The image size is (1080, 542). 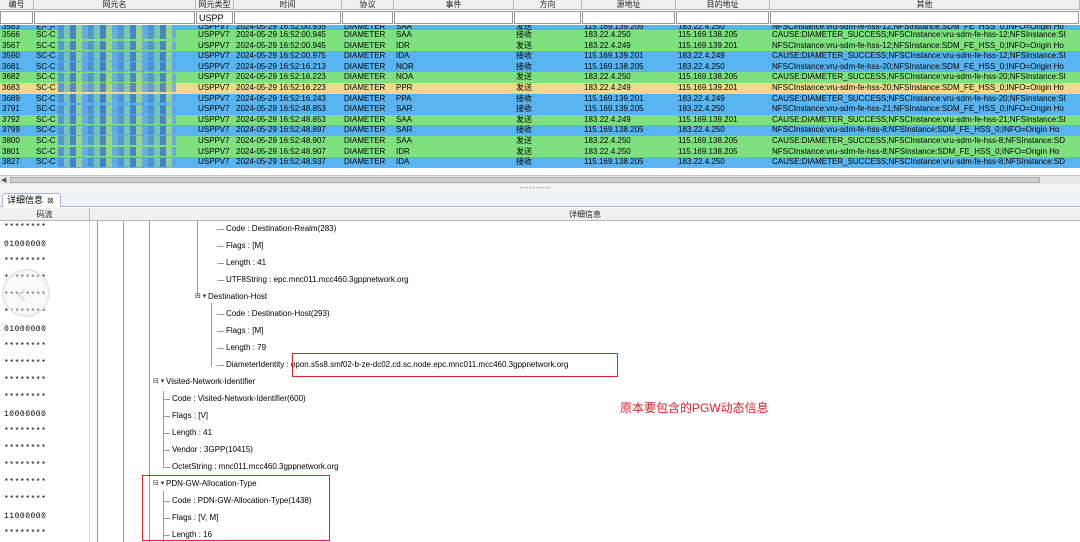 I want to click on cell-dst: 183.22.4.250, so click(x=701, y=130).